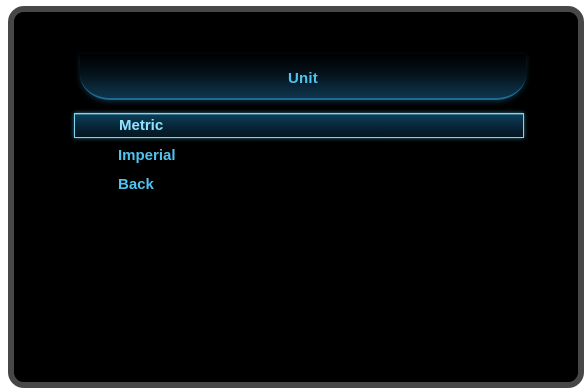 Image resolution: width=584 pixels, height=391 pixels. What do you see at coordinates (299, 125) in the screenshot?
I see `menu-item-metric: Metric` at bounding box center [299, 125].